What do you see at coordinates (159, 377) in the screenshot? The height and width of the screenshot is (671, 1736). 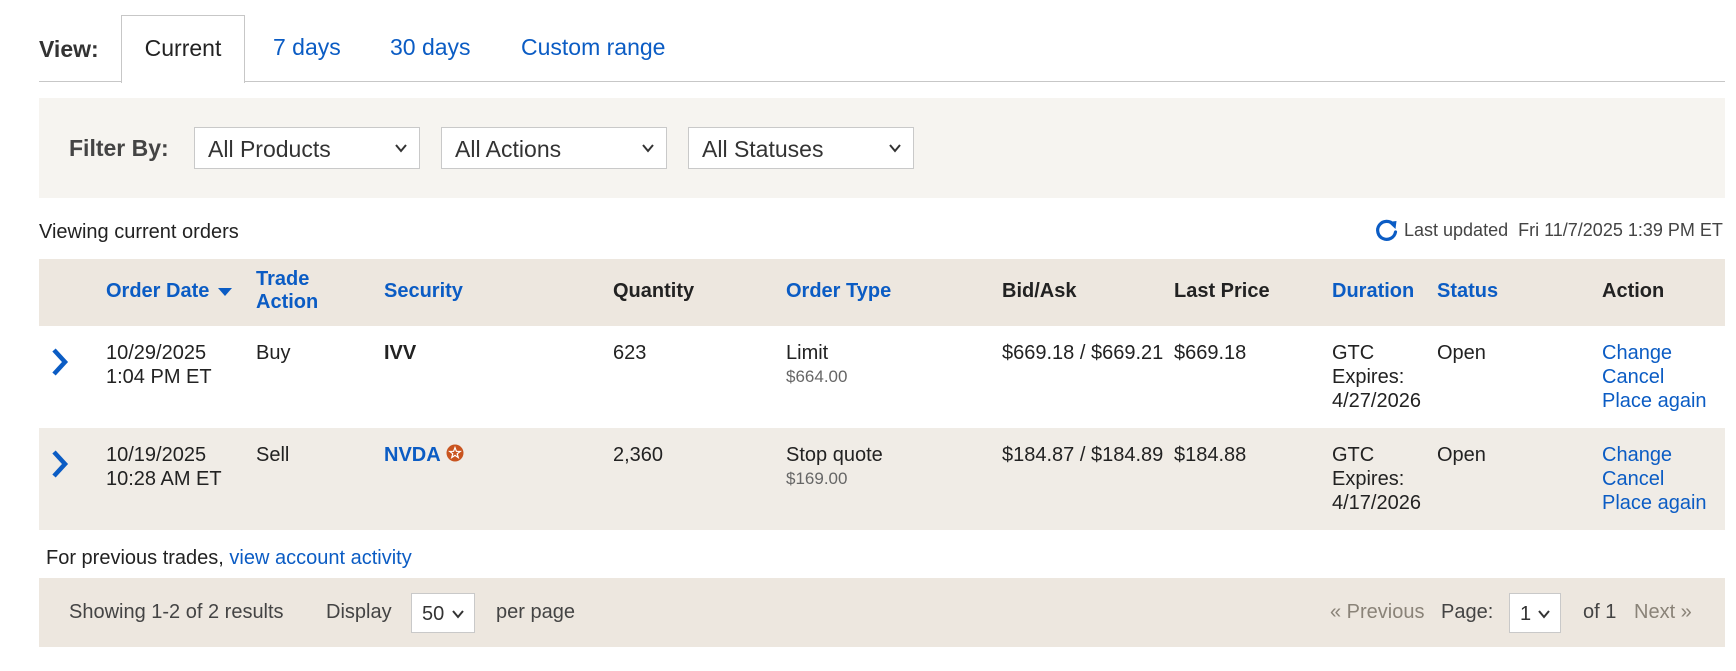 I see `order-time: 1:04 PM ET` at bounding box center [159, 377].